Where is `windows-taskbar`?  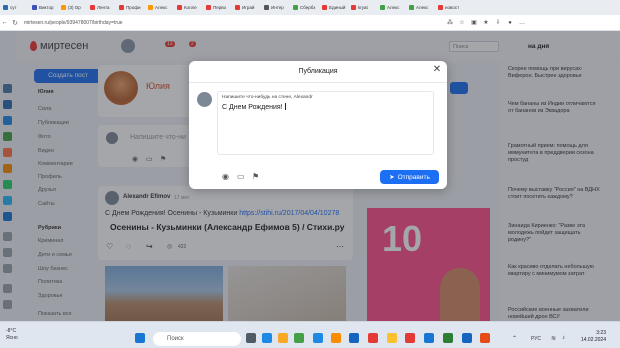 windows-taskbar is located at coordinates (310, 334).